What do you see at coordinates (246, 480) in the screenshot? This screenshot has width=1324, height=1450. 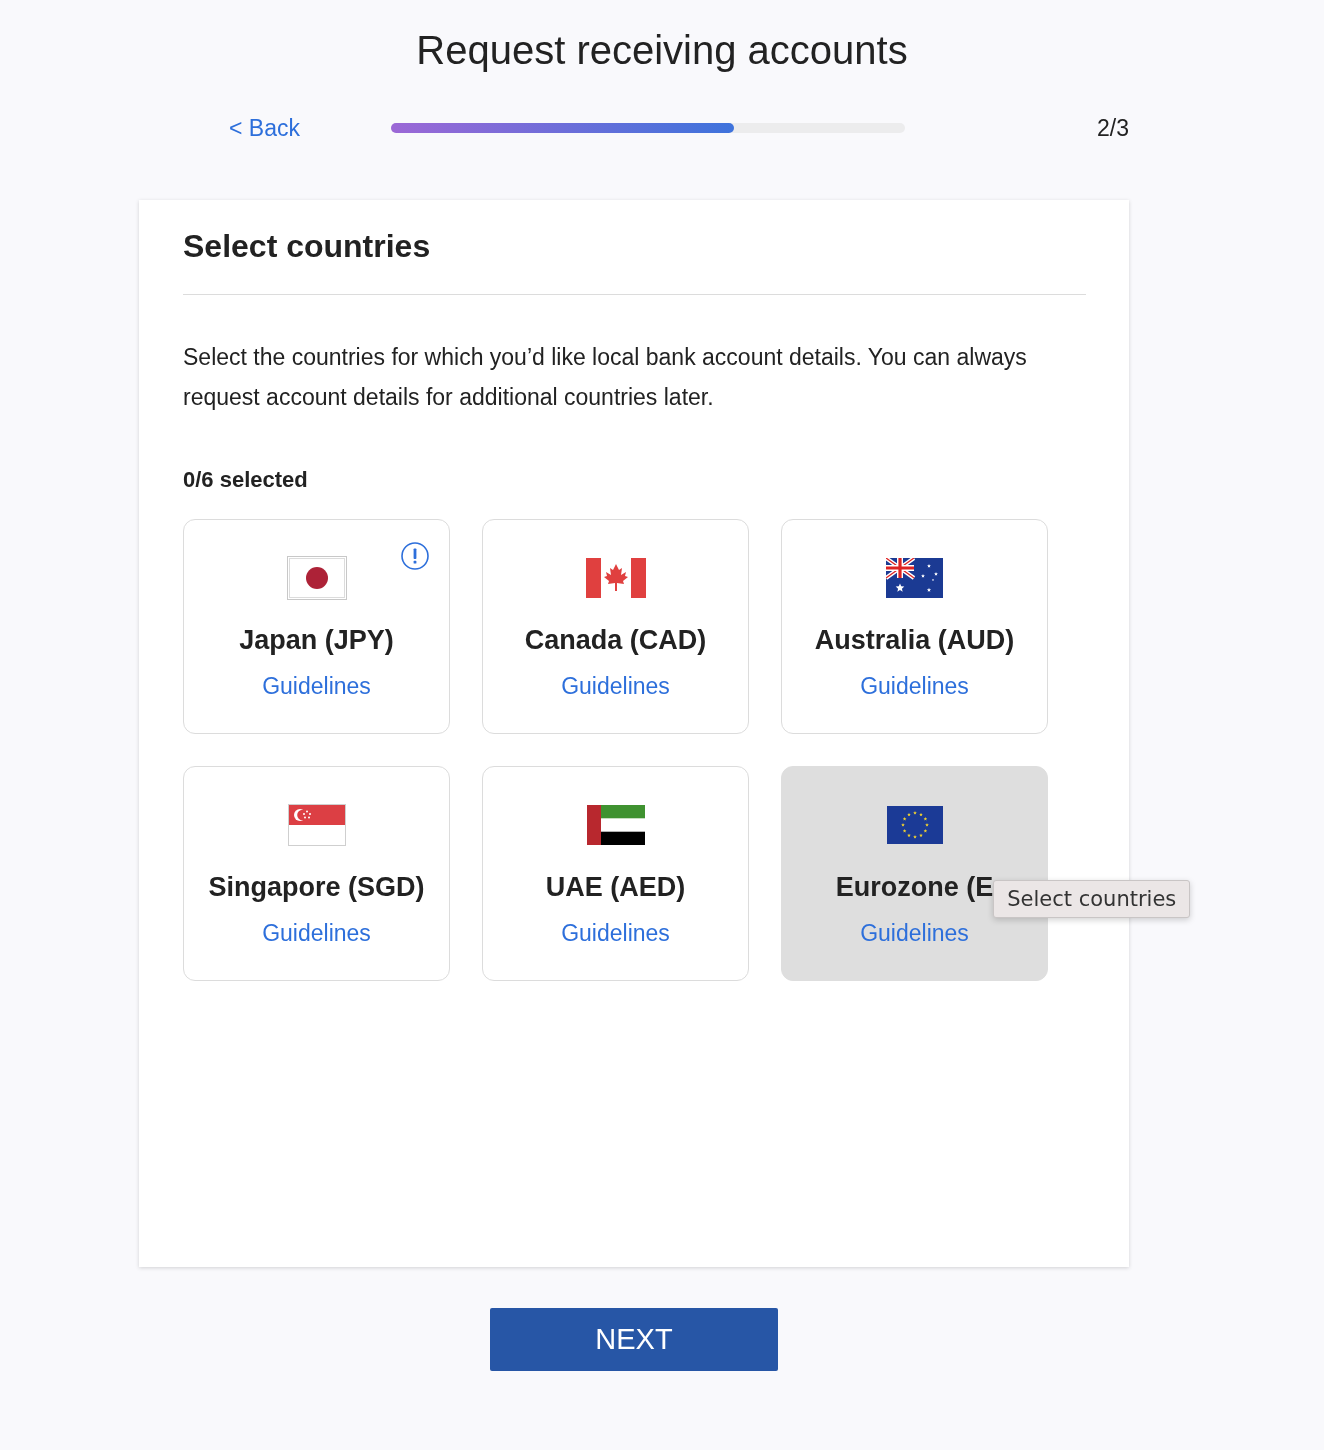 I see `selection-count: 0/6 selected` at bounding box center [246, 480].